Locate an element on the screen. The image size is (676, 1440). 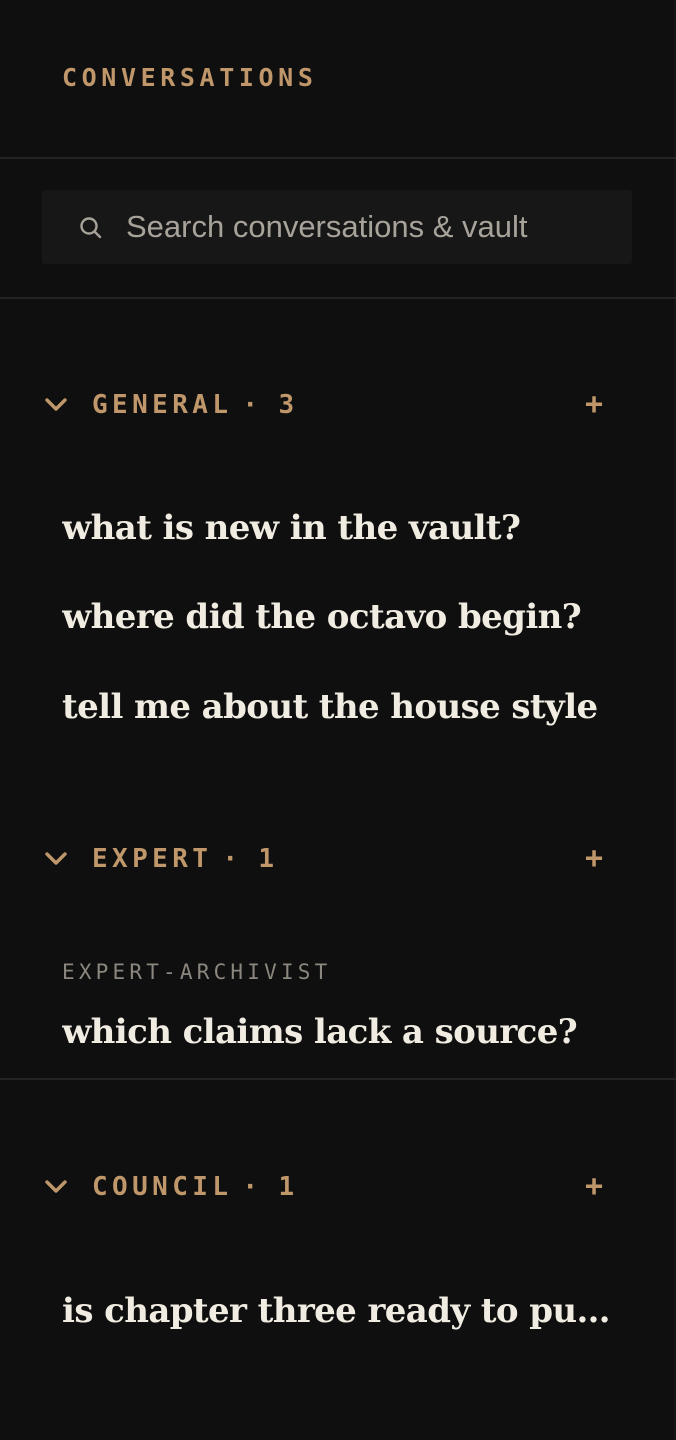
group-count: 3 is located at coordinates (288, 405).